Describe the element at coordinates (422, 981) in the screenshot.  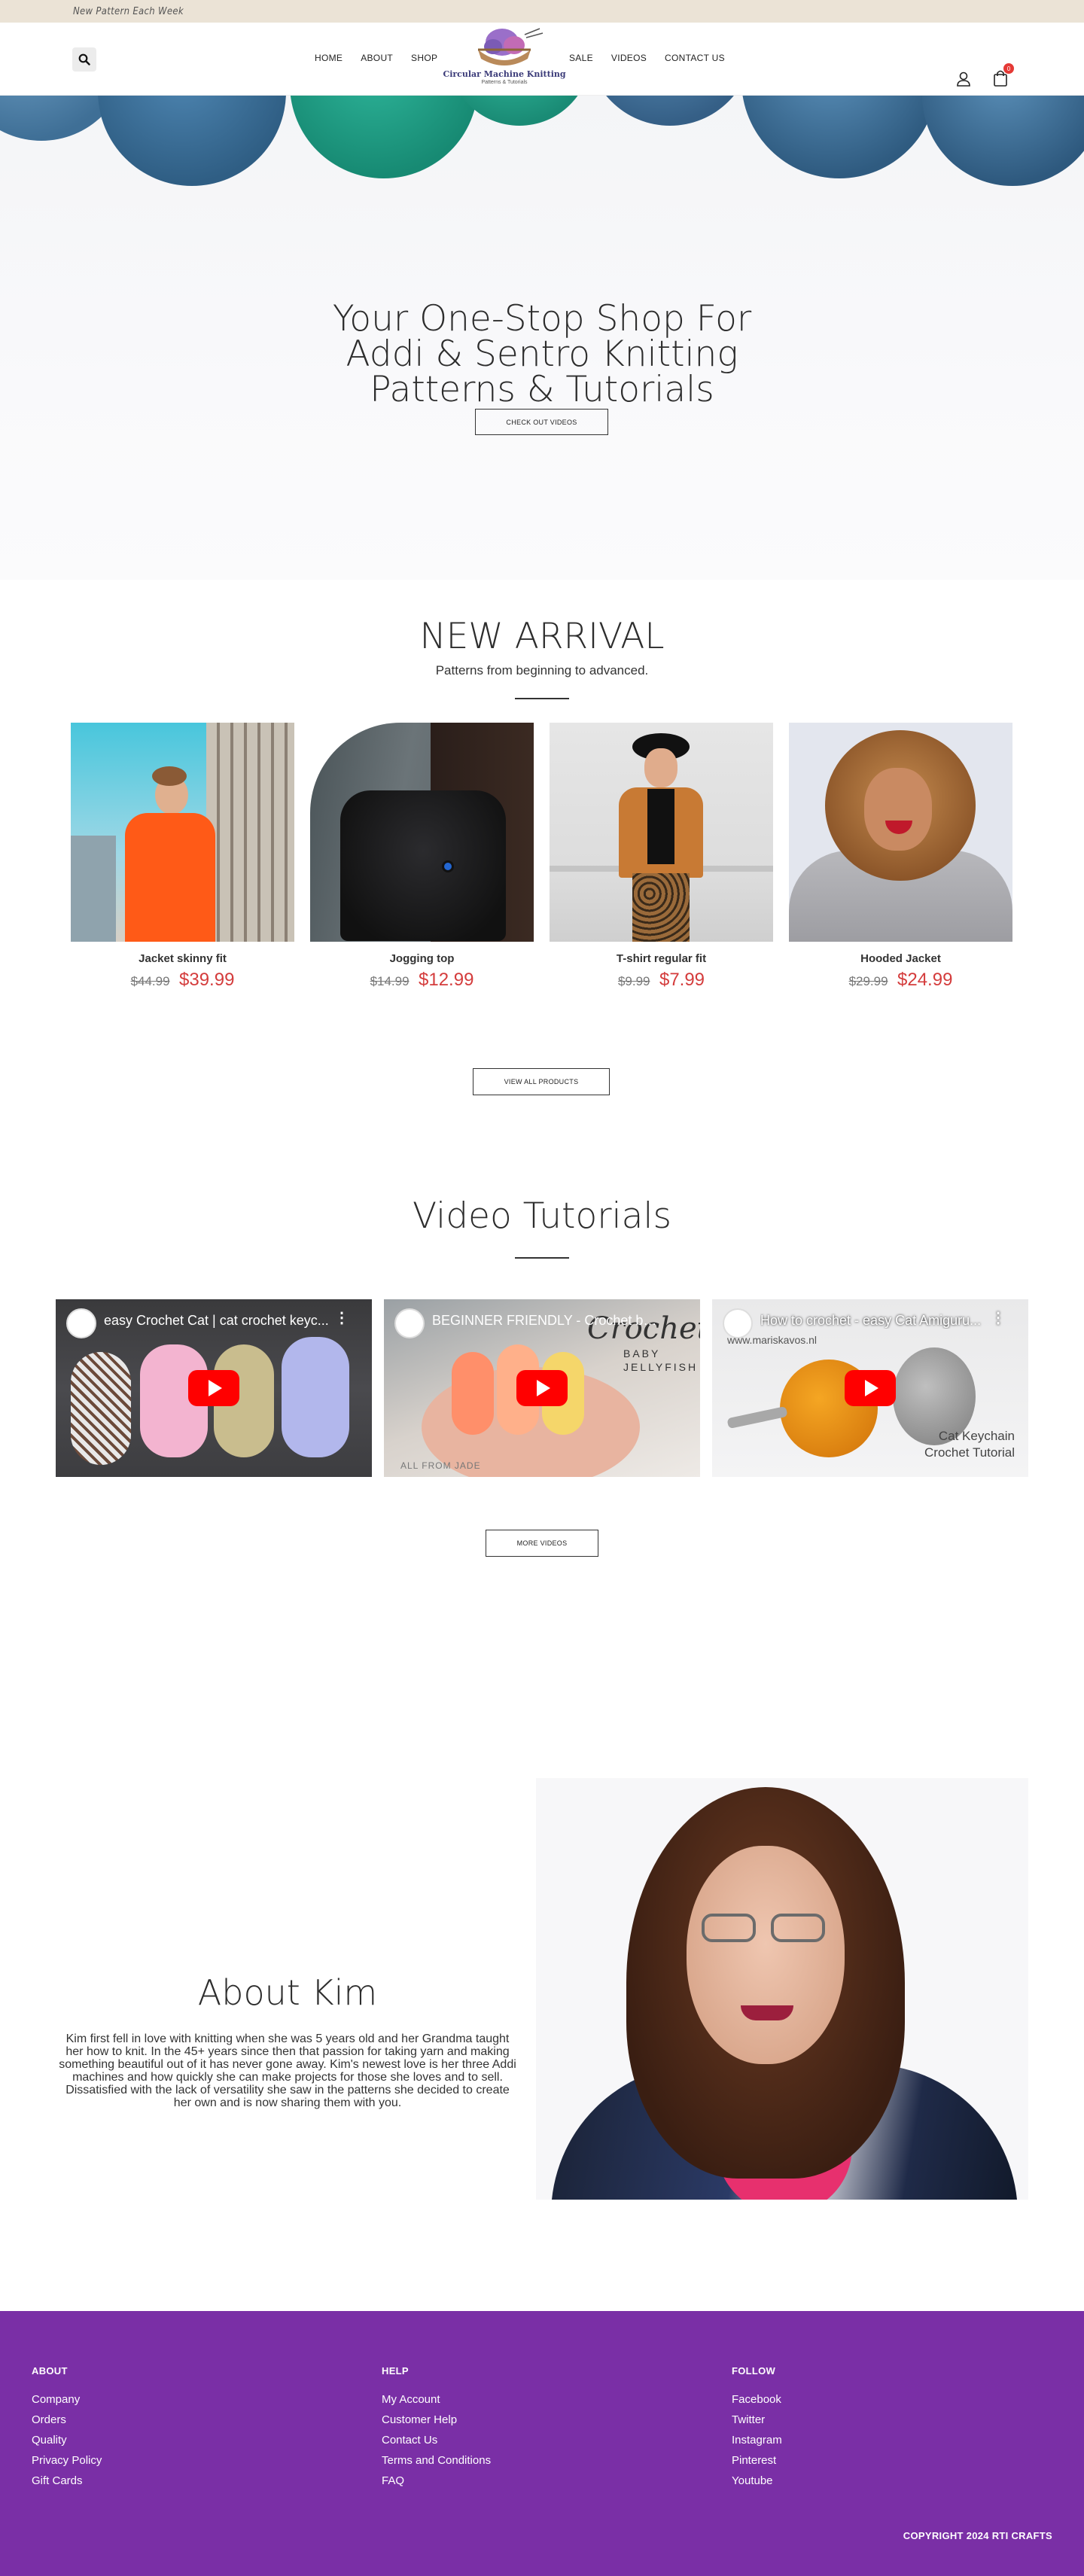
I see `product-price: $14.99 $12.99` at that location.